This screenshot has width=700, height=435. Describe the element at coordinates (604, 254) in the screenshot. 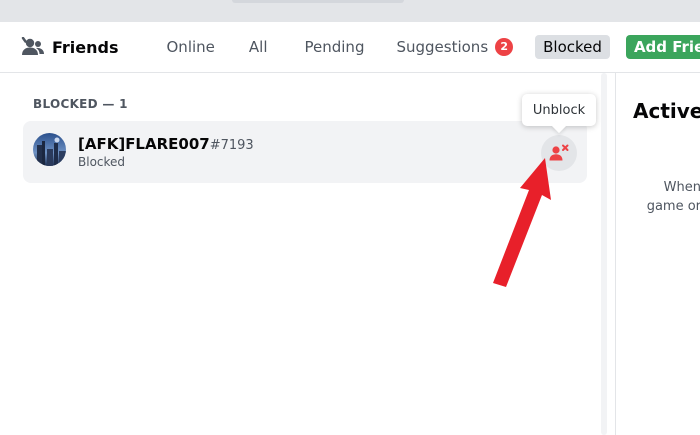

I see `scrollbar-track` at that location.